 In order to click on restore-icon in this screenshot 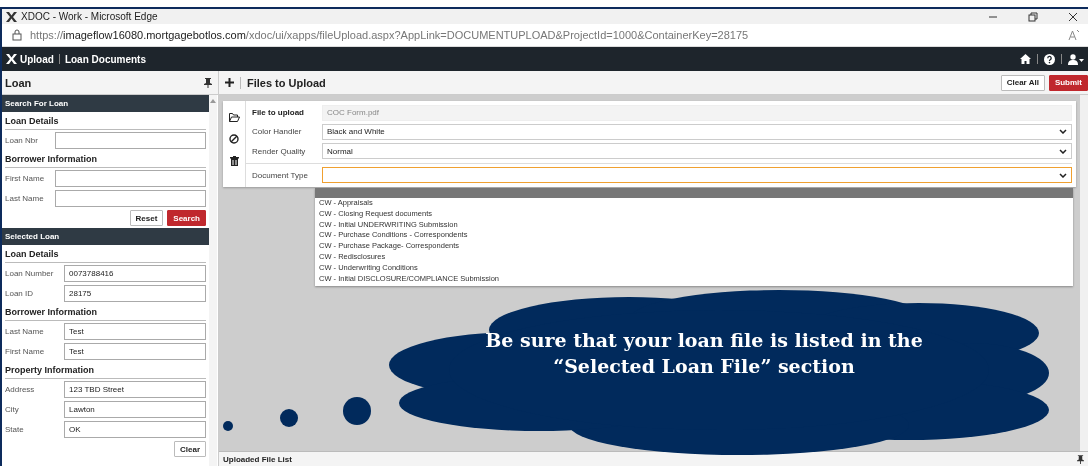, I will do `click(1033, 16)`.